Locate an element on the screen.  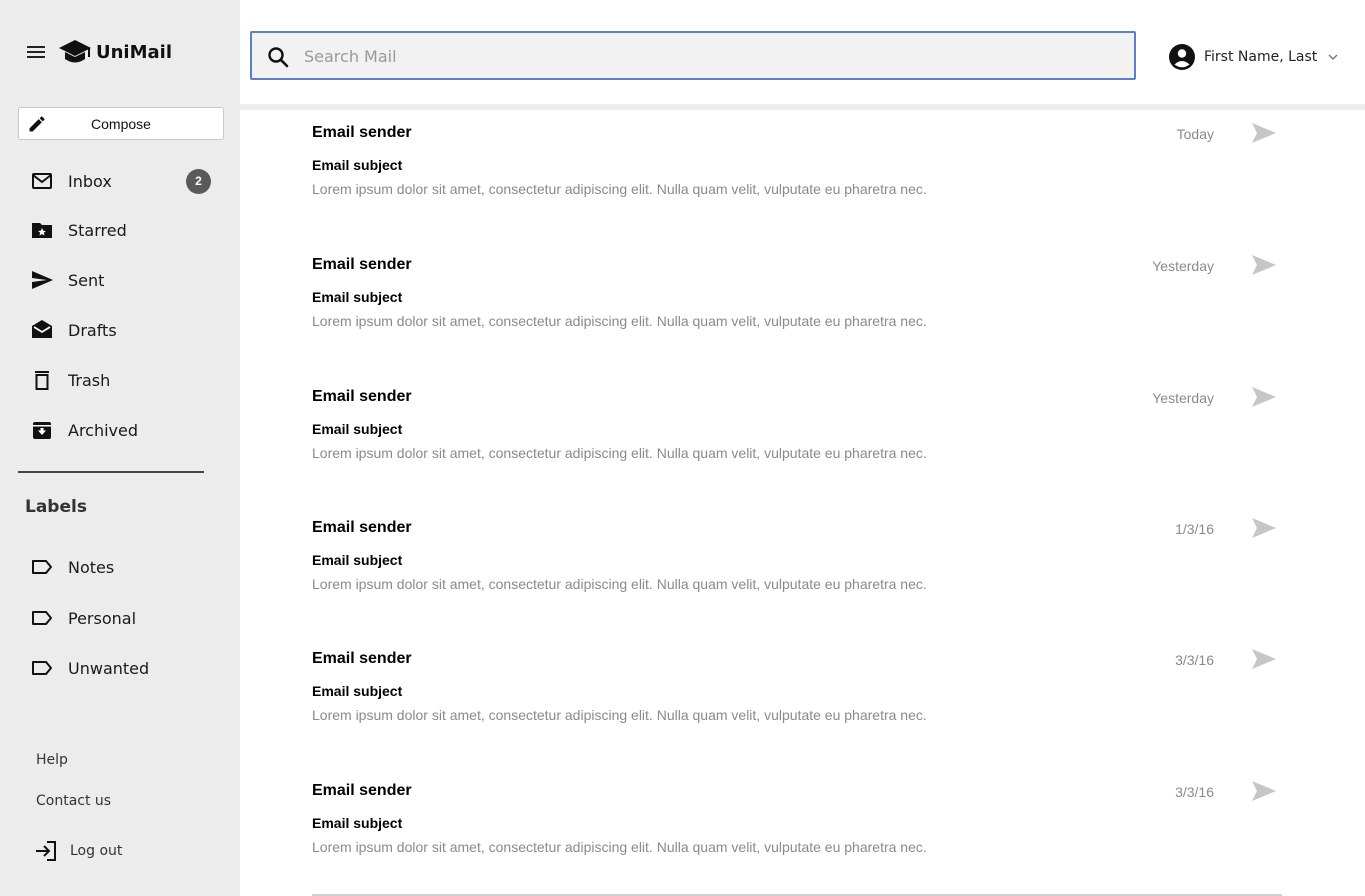
search-icon is located at coordinates (278, 57).